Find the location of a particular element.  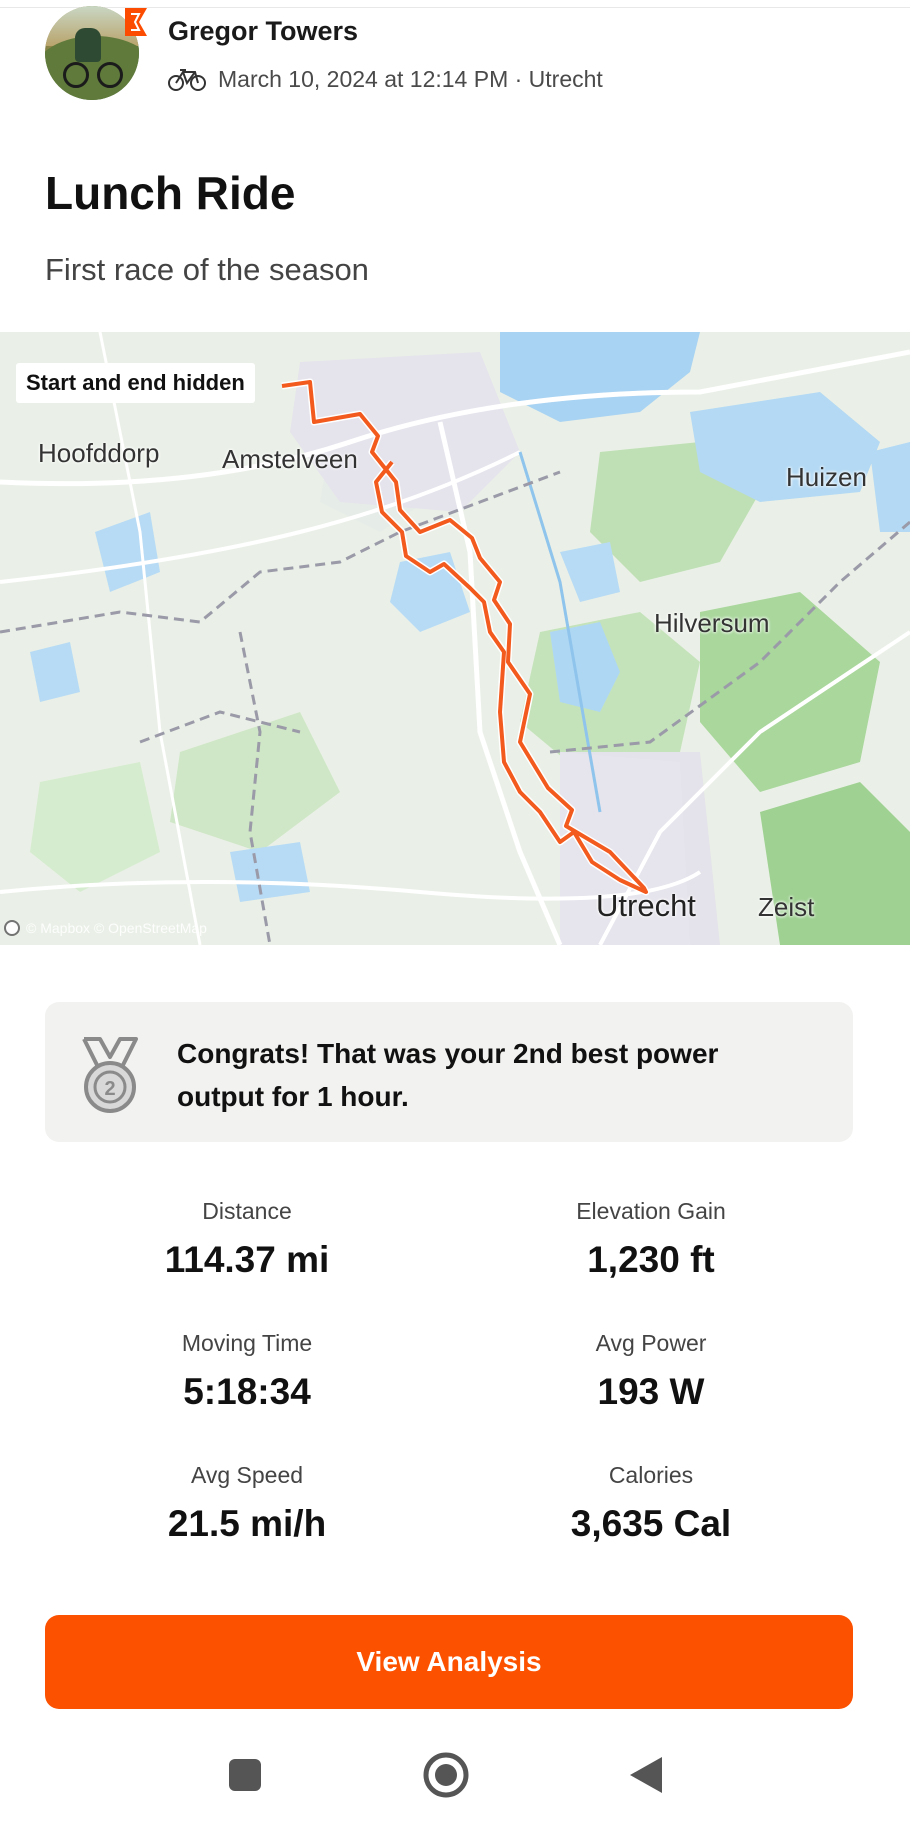

stat-moving-time: Moving Time 5:18:34 is located at coordinates (247, 1371).